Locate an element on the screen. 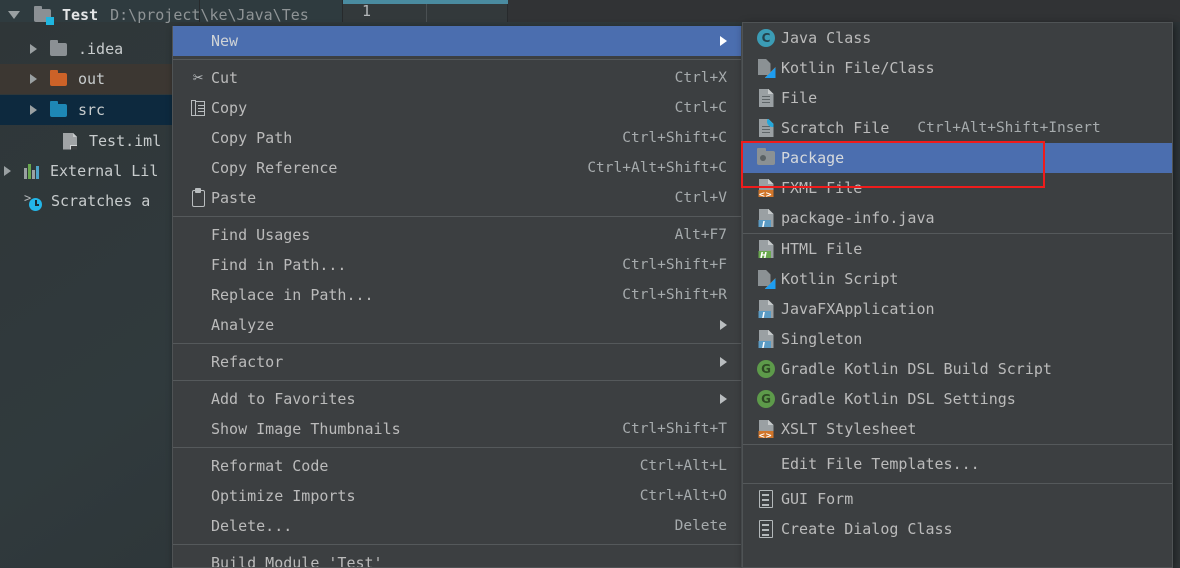  submenu-item-gradle-kotlin-dsl-build-script: G Gradle Kotlin DSL Build Script is located at coordinates (957, 369).